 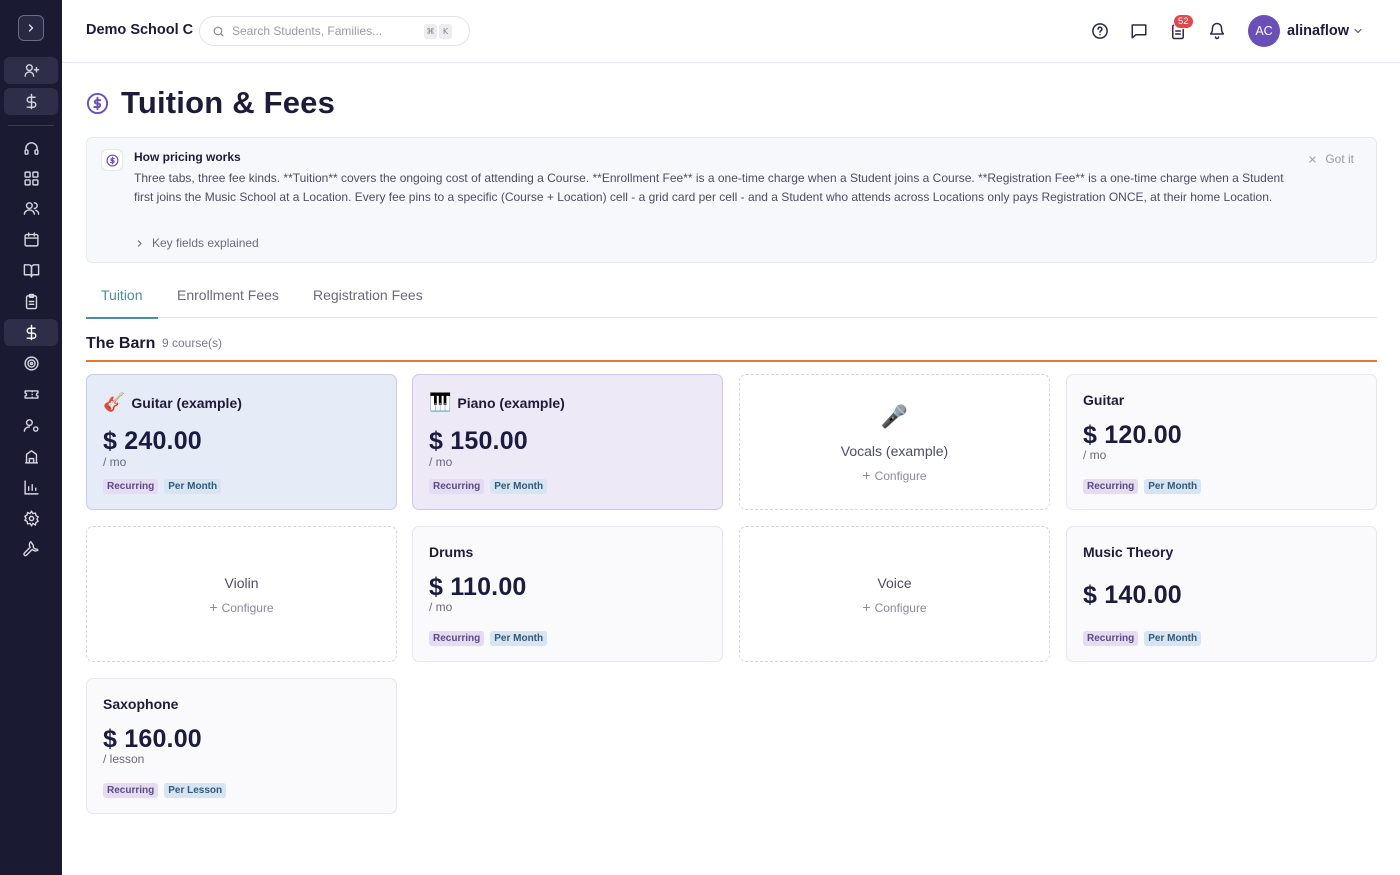 I want to click on sidebar-item-courses, so click(x=31, y=270).